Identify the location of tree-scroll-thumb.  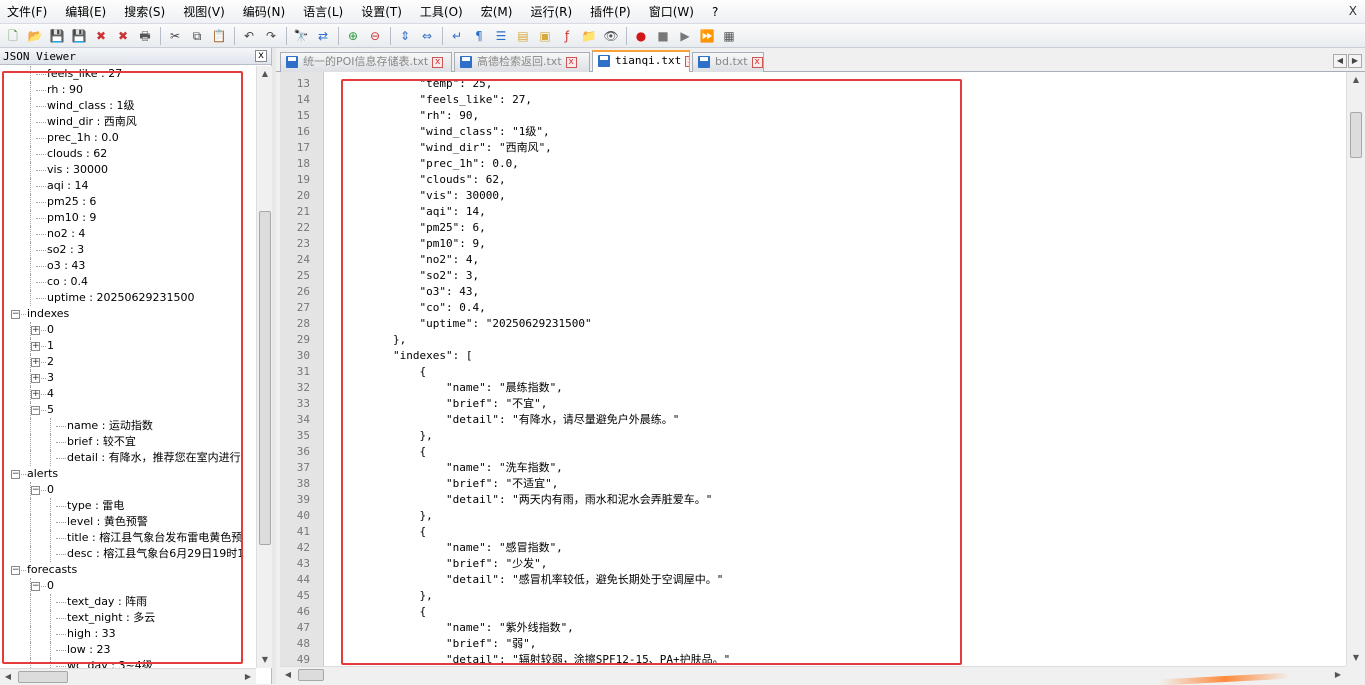
(265, 378).